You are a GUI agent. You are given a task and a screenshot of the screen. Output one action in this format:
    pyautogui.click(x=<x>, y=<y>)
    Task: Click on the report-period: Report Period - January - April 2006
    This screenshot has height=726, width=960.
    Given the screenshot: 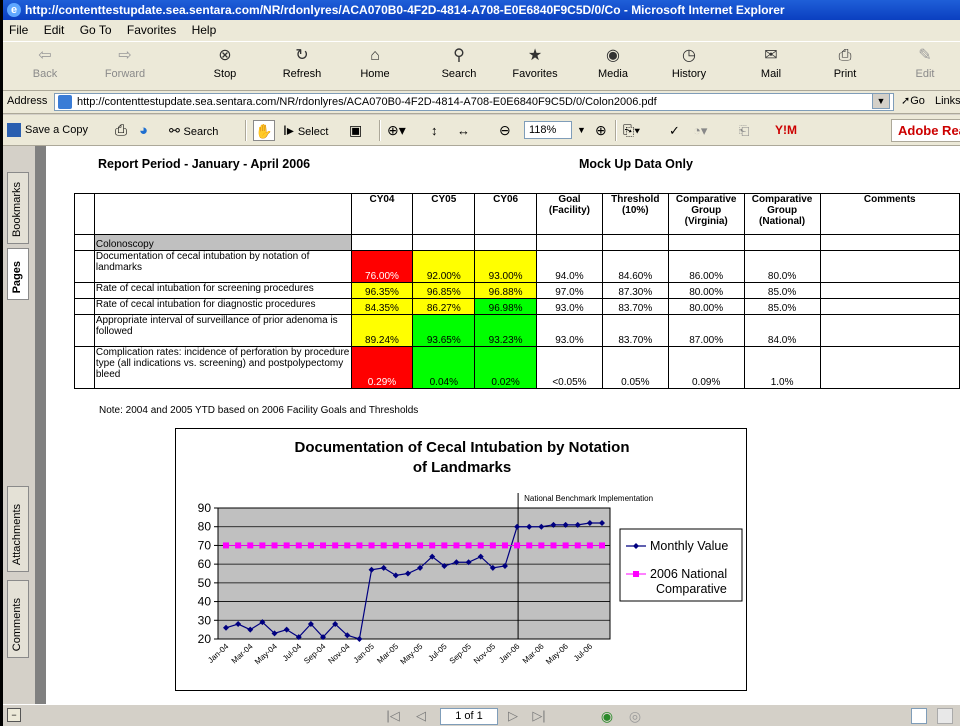 What is the action you would take?
    pyautogui.click(x=204, y=164)
    